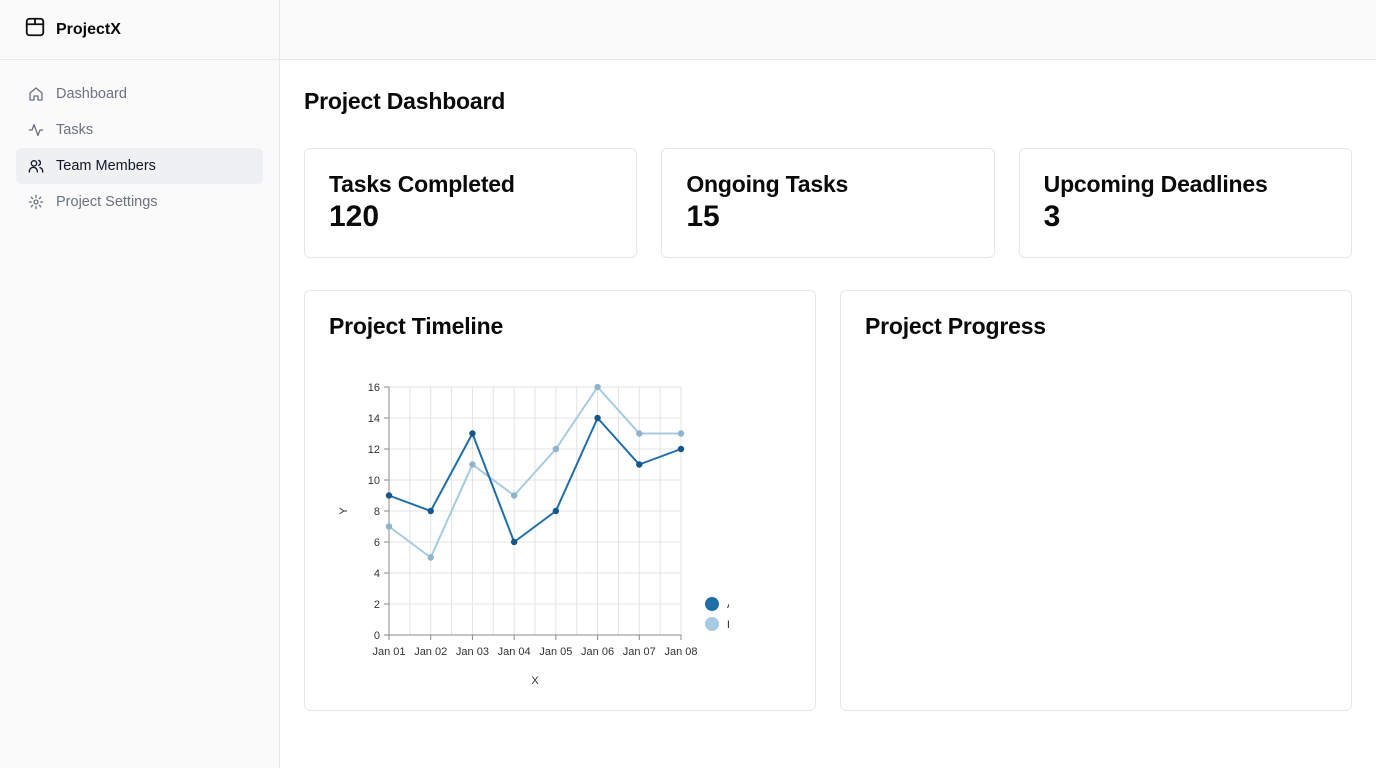  What do you see at coordinates (728, 605) in the screenshot?
I see `legend-label-a: A` at bounding box center [728, 605].